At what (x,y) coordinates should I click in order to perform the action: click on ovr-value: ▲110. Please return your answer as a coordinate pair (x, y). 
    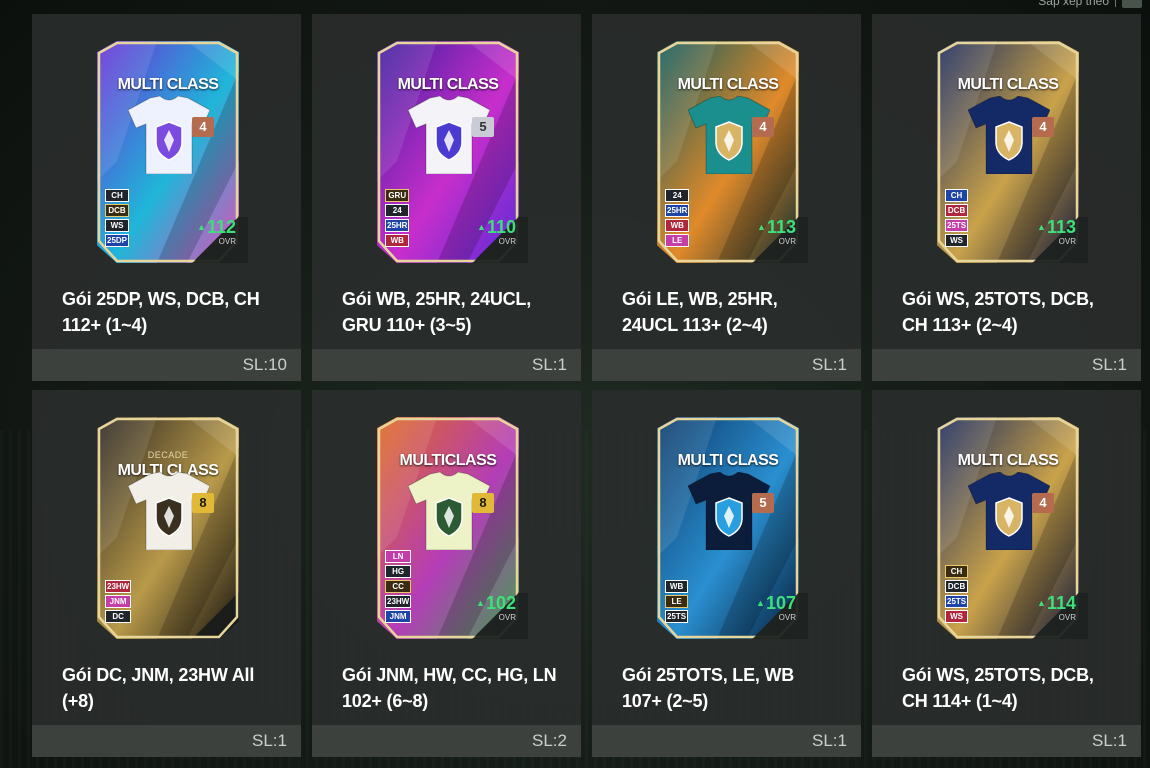
    Looking at the image, I should click on (496, 227).